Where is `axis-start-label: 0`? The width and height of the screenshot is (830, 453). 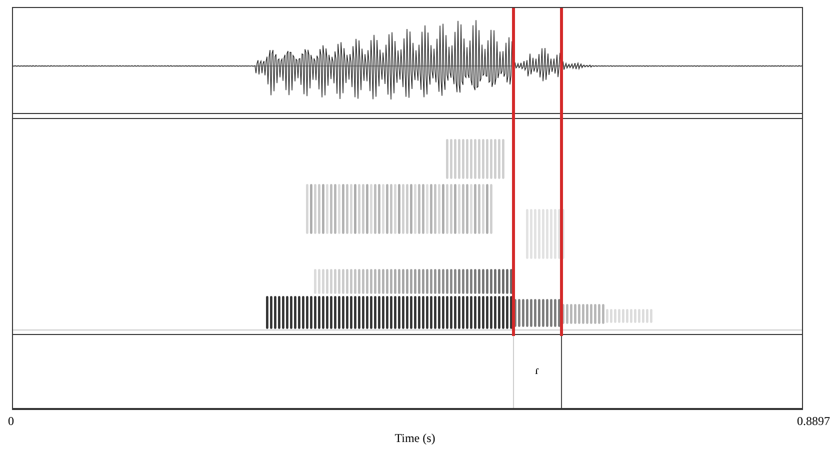
axis-start-label: 0 is located at coordinates (11, 421).